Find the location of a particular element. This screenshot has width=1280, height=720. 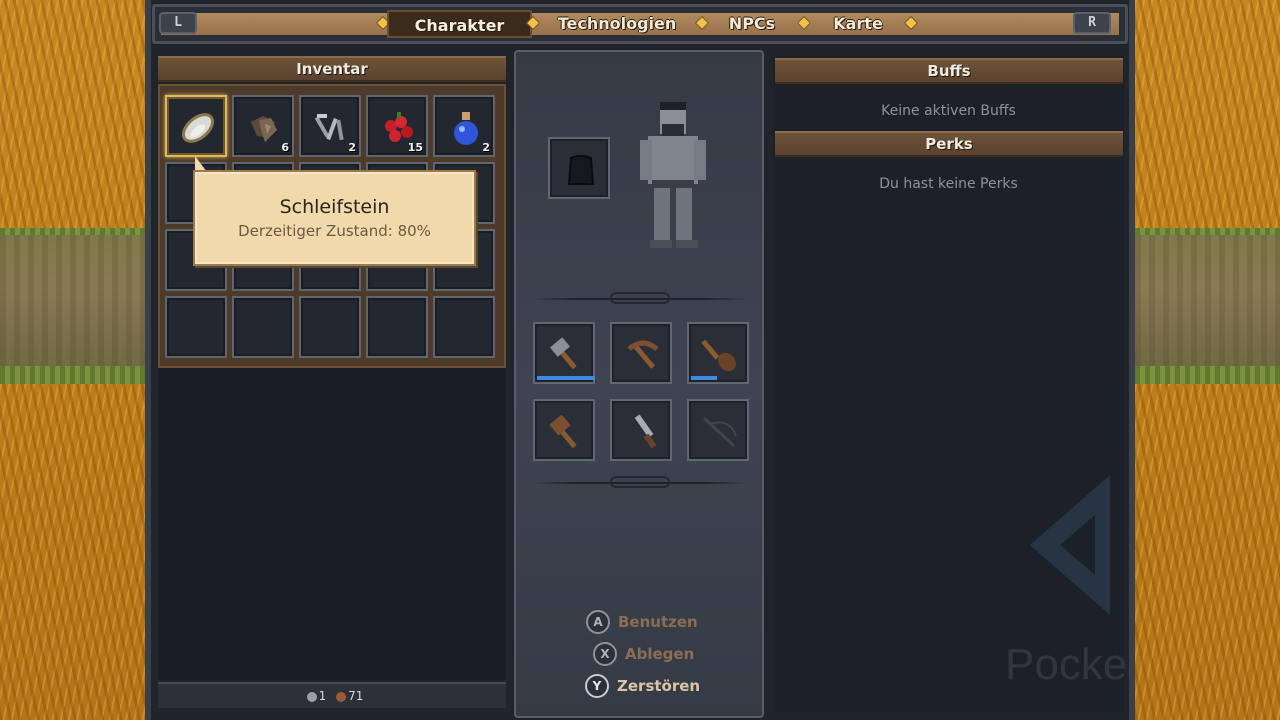

buffs-header: Buffs is located at coordinates (949, 71).